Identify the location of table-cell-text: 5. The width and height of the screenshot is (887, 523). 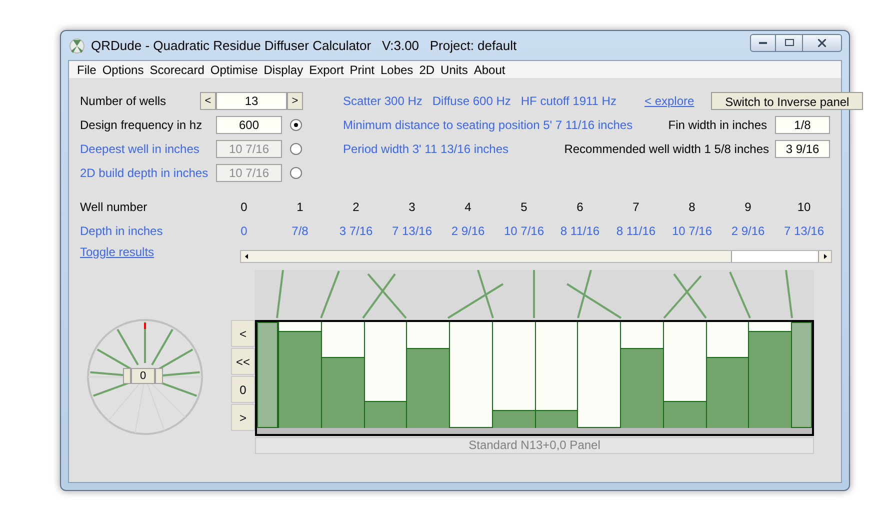
(524, 207).